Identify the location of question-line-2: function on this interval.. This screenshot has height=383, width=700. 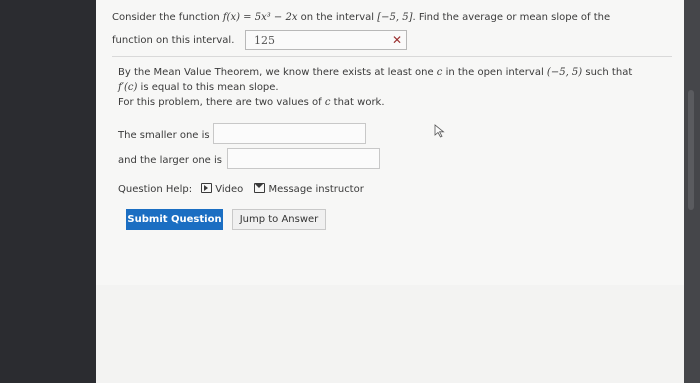
(173, 40).